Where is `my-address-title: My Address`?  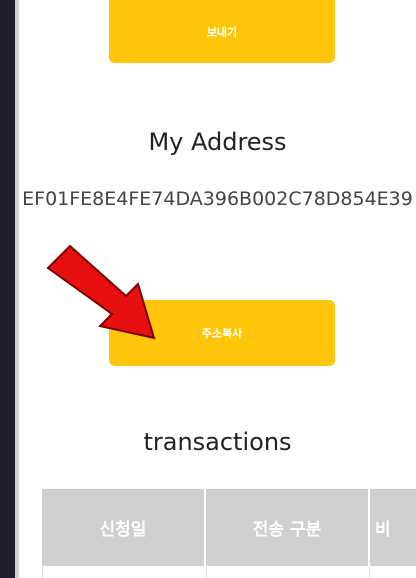
my-address-title: My Address is located at coordinates (217, 142).